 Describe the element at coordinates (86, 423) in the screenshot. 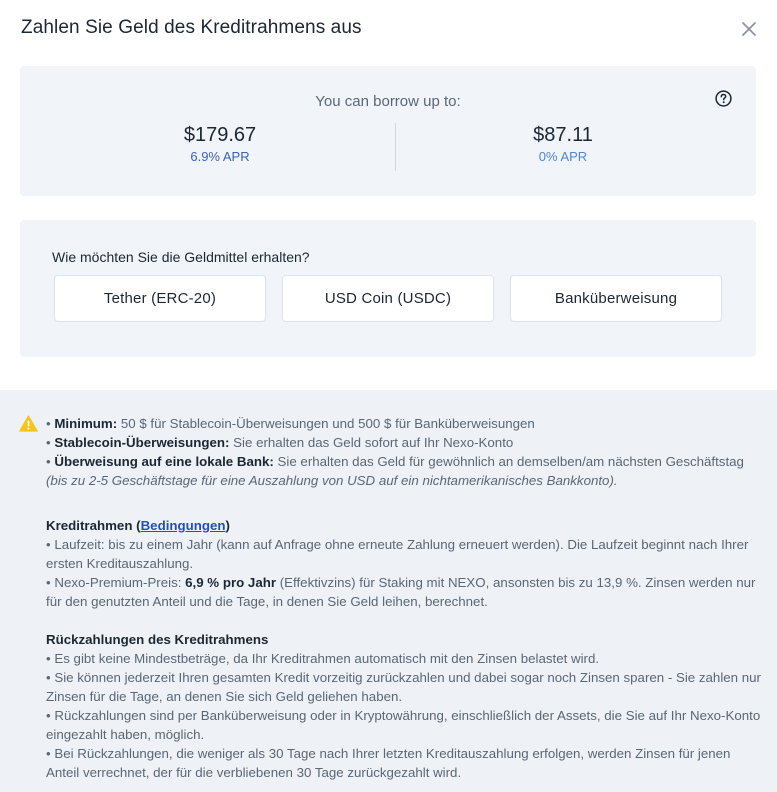

I see `bullet-minimum-label: Minimum:` at that location.